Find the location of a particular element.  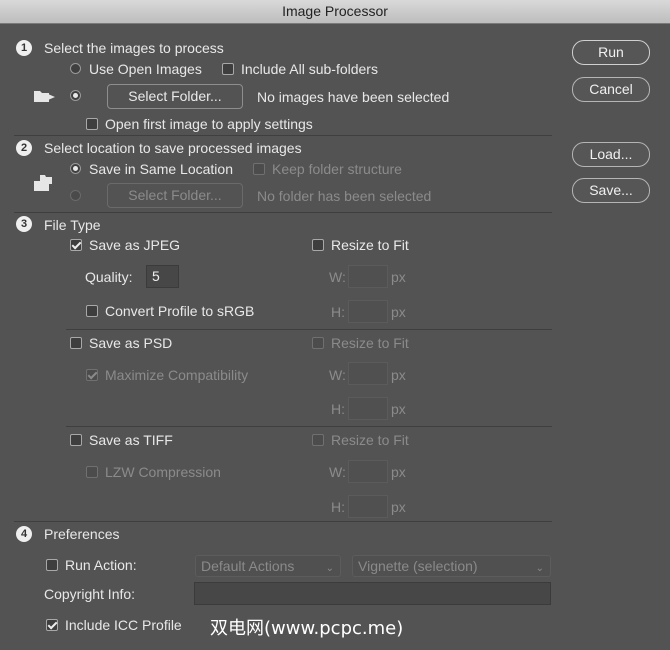

include-icc-checkbox is located at coordinates (52, 625).